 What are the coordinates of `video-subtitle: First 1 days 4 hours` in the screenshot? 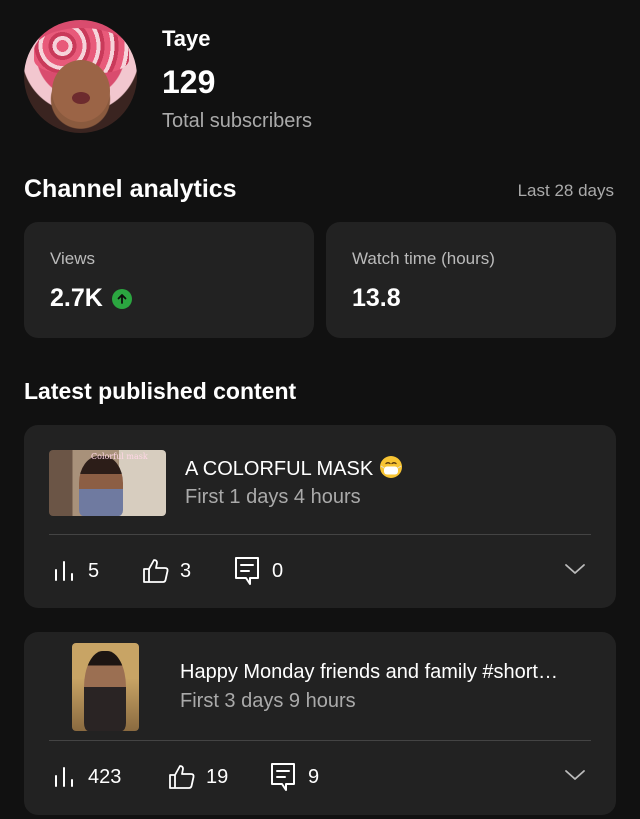 It's located at (273, 497).